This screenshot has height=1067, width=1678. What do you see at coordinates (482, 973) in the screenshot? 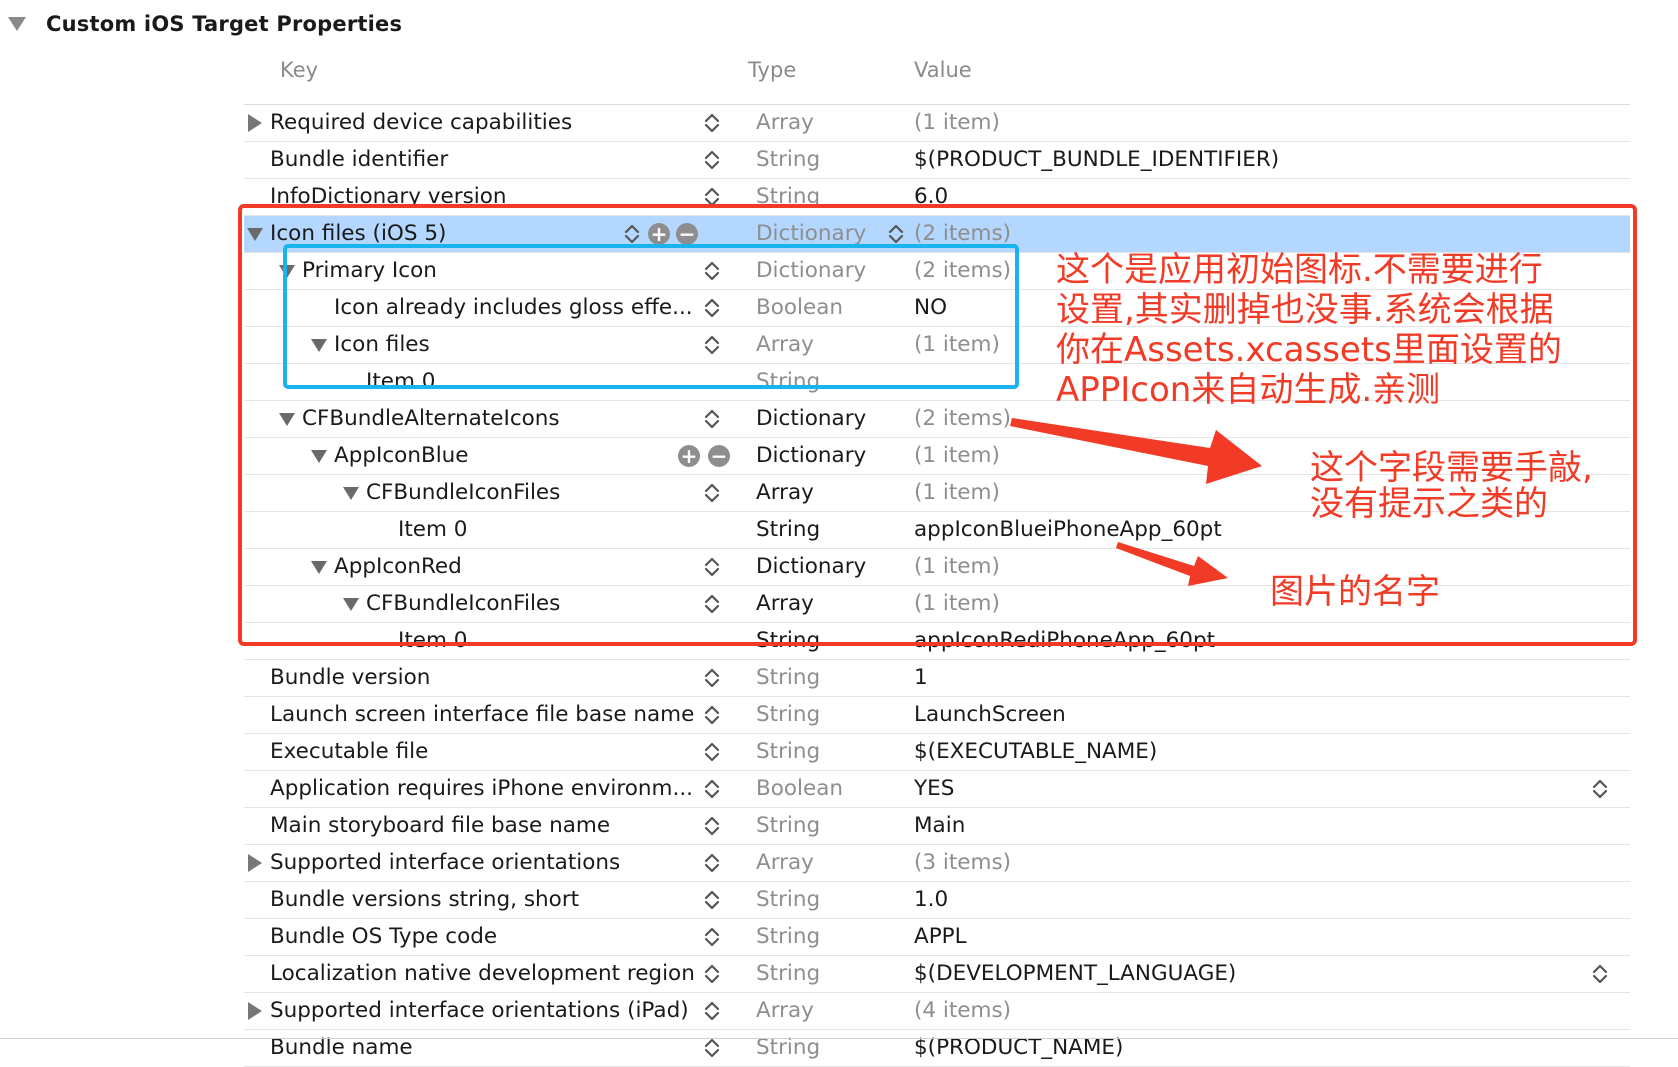
I see `key-label: Localization native development region` at bounding box center [482, 973].